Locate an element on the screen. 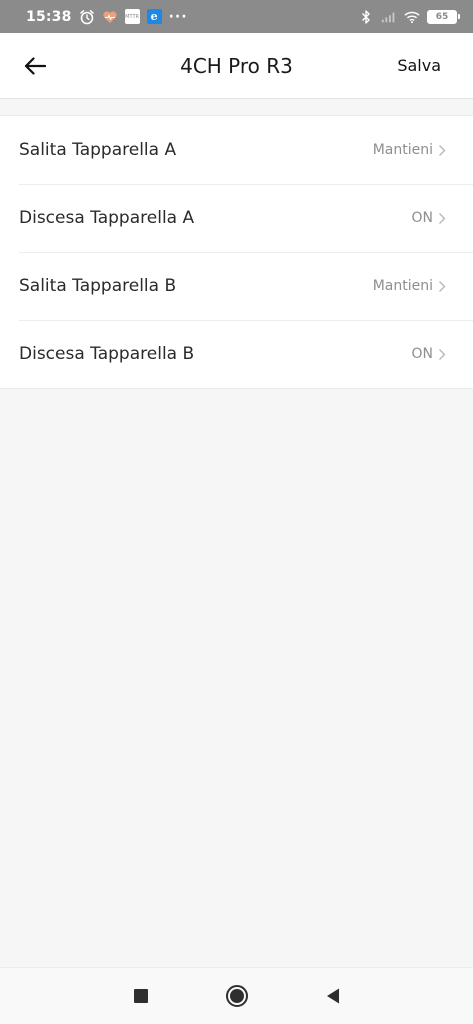  item-label: Discesa Tapparella B is located at coordinates (107, 354).